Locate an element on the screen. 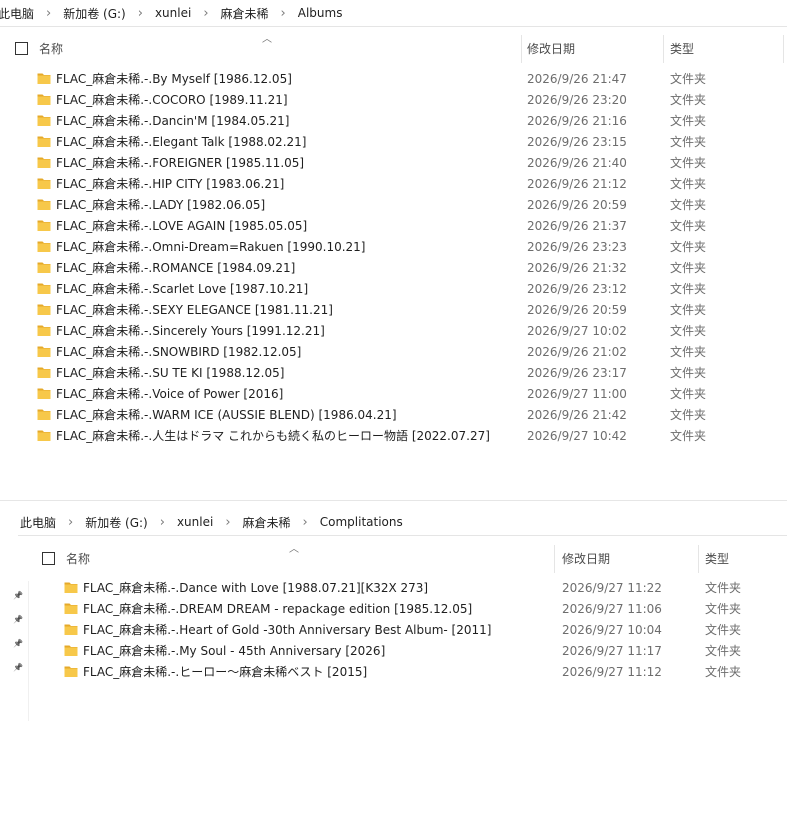  item-modified-date: 2026/9/27 10:02 is located at coordinates (577, 330).